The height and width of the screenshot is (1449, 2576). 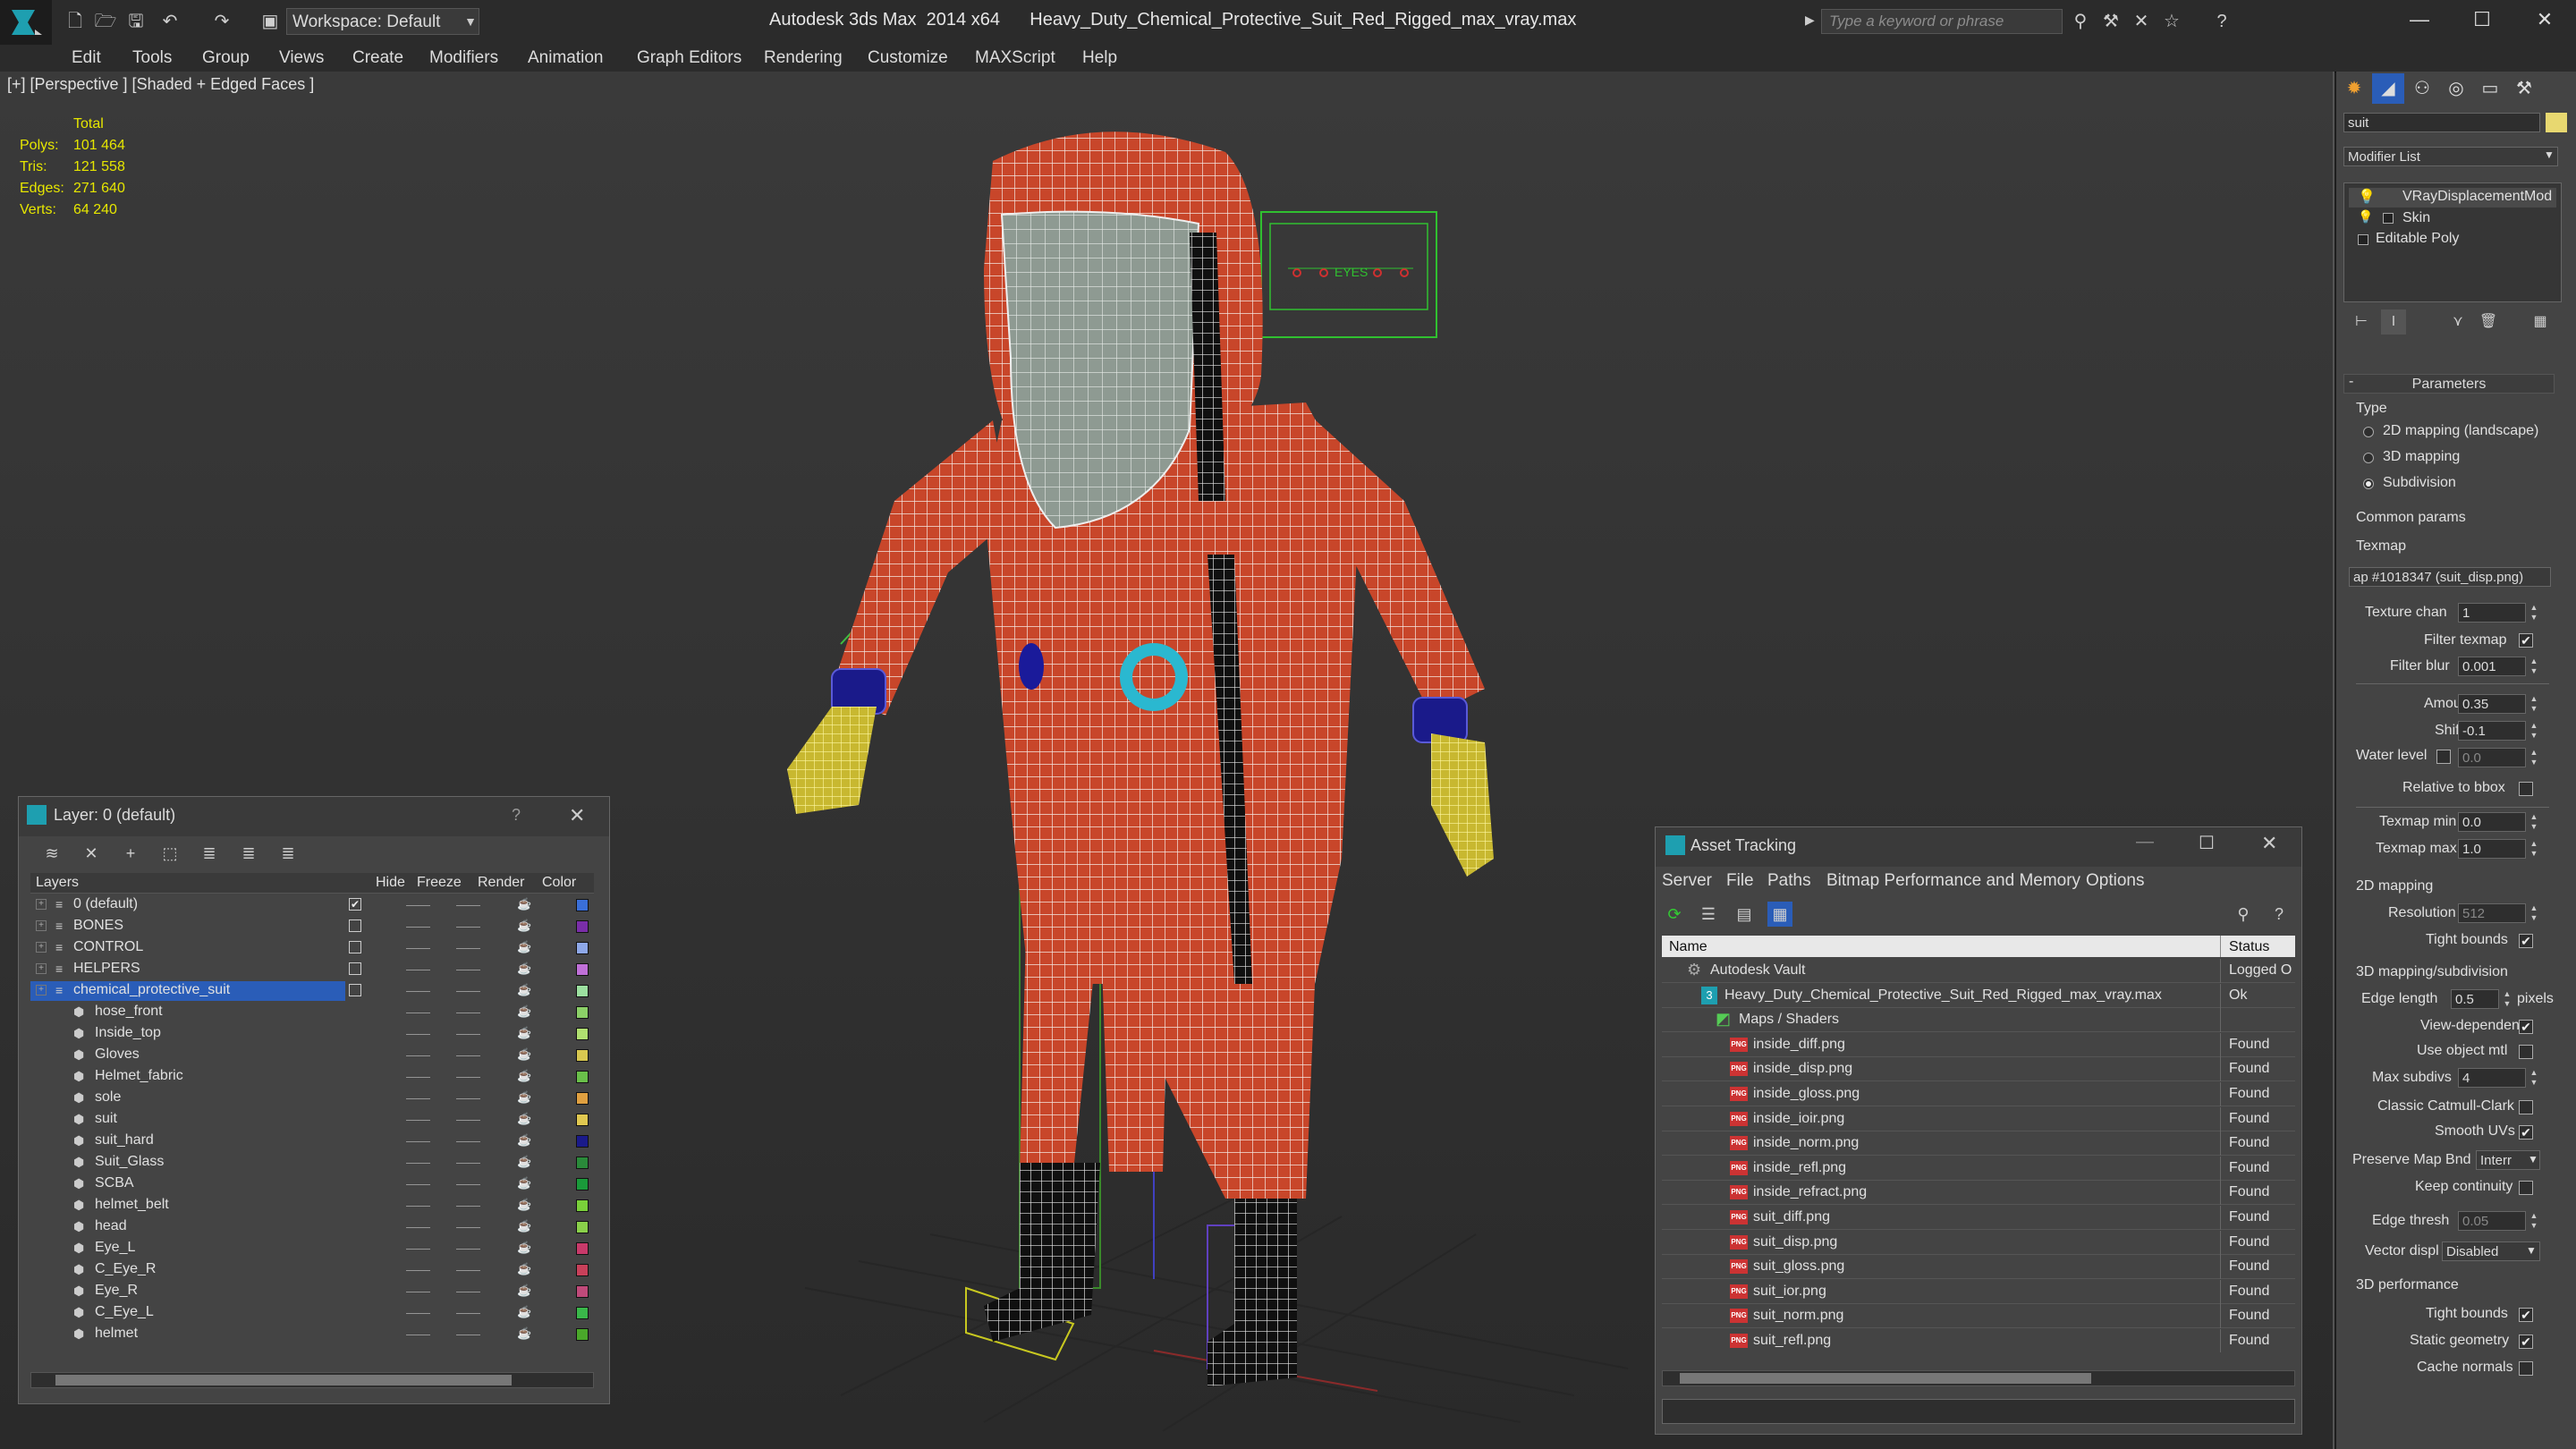 What do you see at coordinates (312, 948) in the screenshot?
I see `layer-row: + ≡ CONTROL —— —— ☕` at bounding box center [312, 948].